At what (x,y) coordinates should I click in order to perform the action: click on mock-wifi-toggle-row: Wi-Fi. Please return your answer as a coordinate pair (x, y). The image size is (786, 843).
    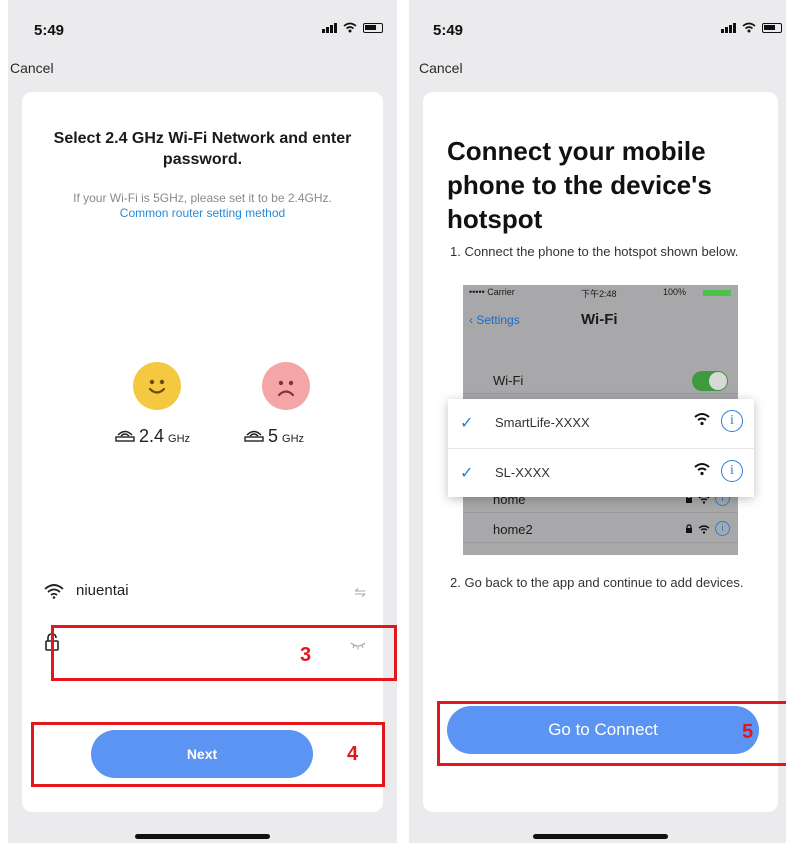
    Looking at the image, I should click on (600, 381).